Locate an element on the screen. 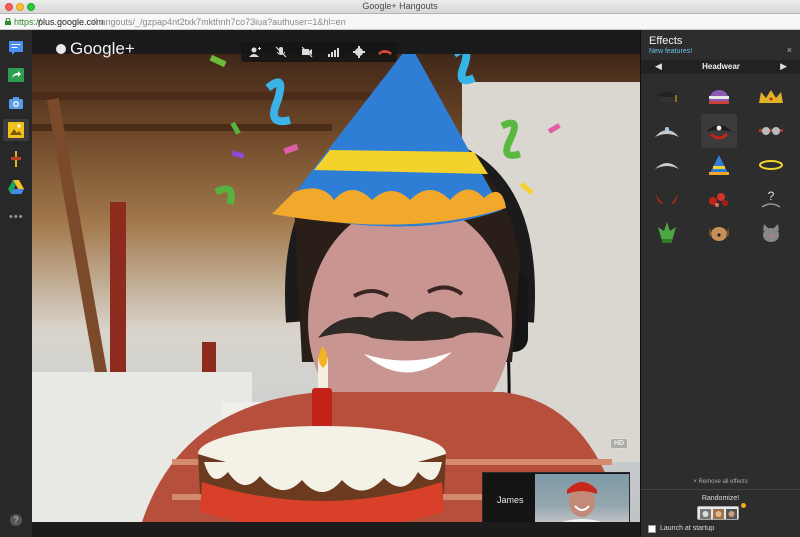 This screenshot has height=537, width=800. dog-ears-icon is located at coordinates (719, 234).